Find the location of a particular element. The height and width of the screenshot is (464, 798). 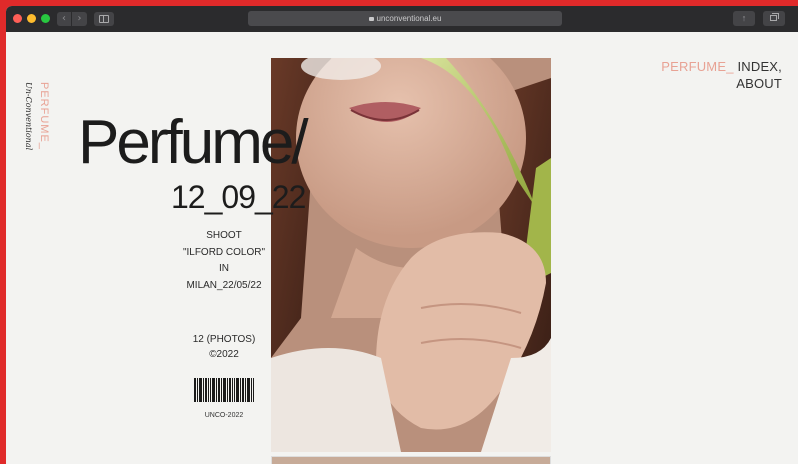

tab-overview-button is located at coordinates (774, 18).